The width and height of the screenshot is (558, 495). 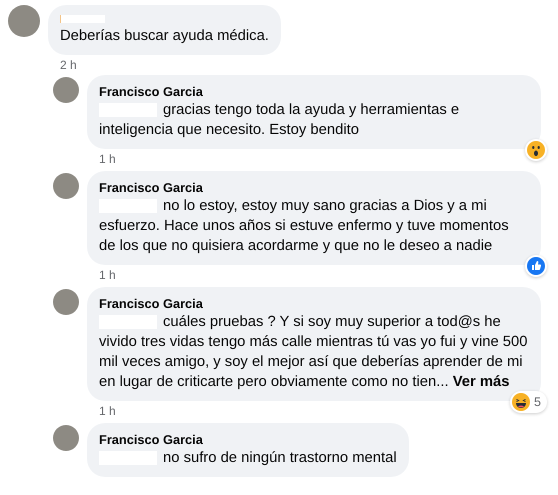 I want to click on laughing-face-icon, so click(x=521, y=402).